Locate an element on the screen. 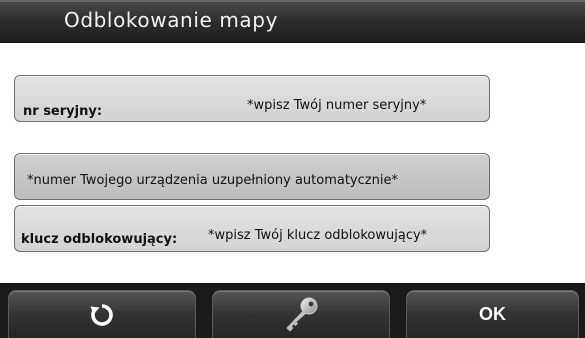  page-title: Odblokowanie mapy is located at coordinates (171, 20).